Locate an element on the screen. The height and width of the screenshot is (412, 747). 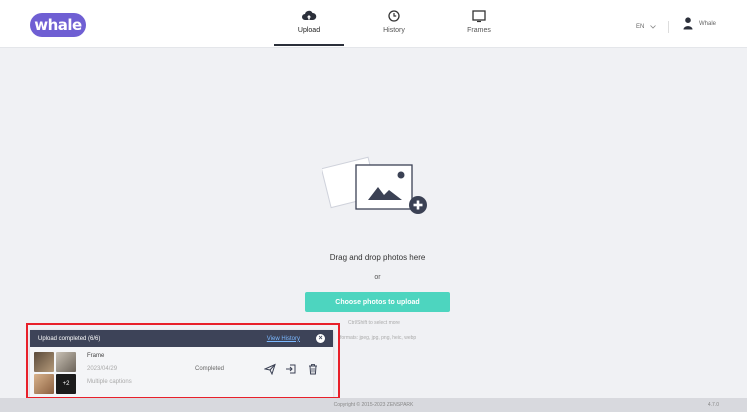
copyright-text: Copyright © 2015-2023 ZENSPARK is located at coordinates (373, 405).